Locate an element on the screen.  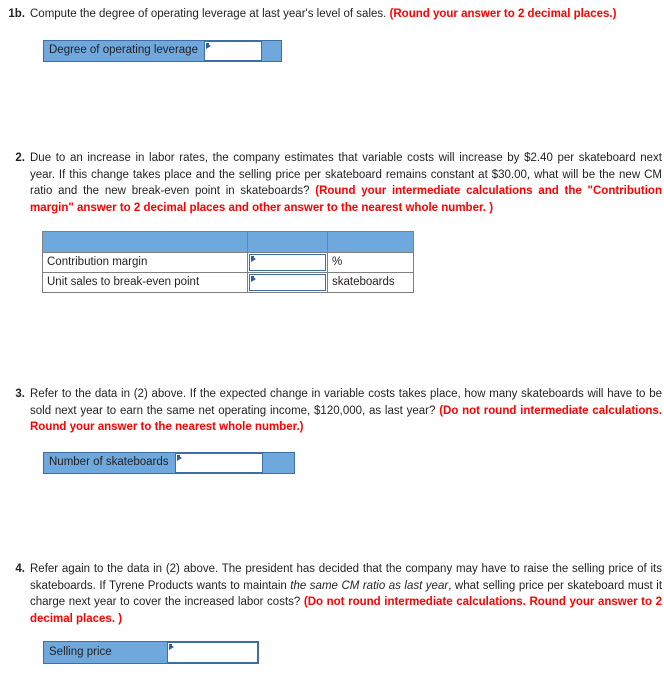
contribution-margin-unit: % is located at coordinates (370, 262).